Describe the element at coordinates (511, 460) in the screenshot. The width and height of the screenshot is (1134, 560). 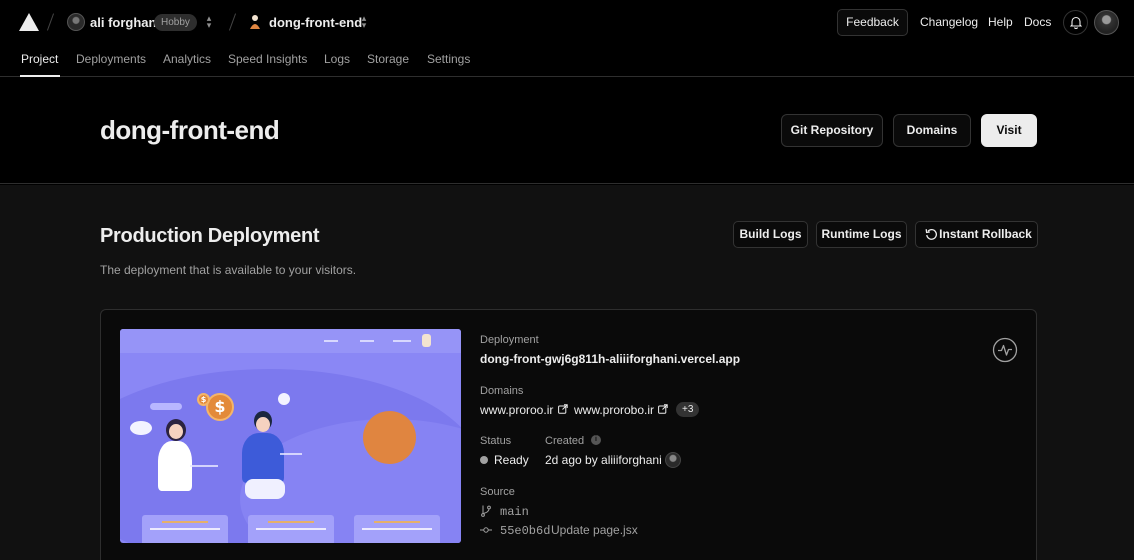
I see `status-value: Ready` at that location.